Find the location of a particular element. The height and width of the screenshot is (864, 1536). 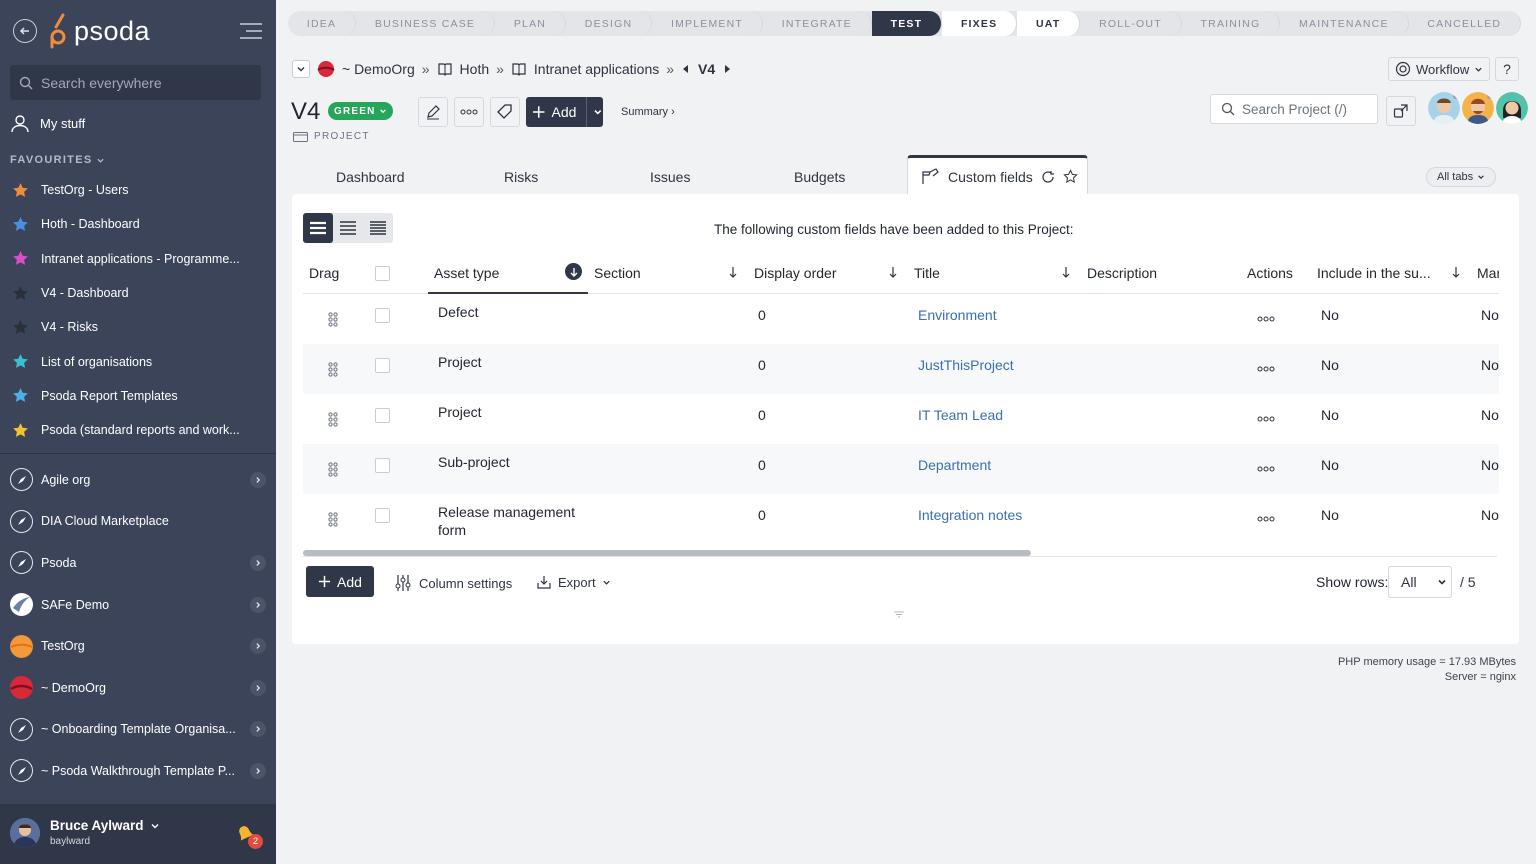

status-badge: GREEN is located at coordinates (360, 111).